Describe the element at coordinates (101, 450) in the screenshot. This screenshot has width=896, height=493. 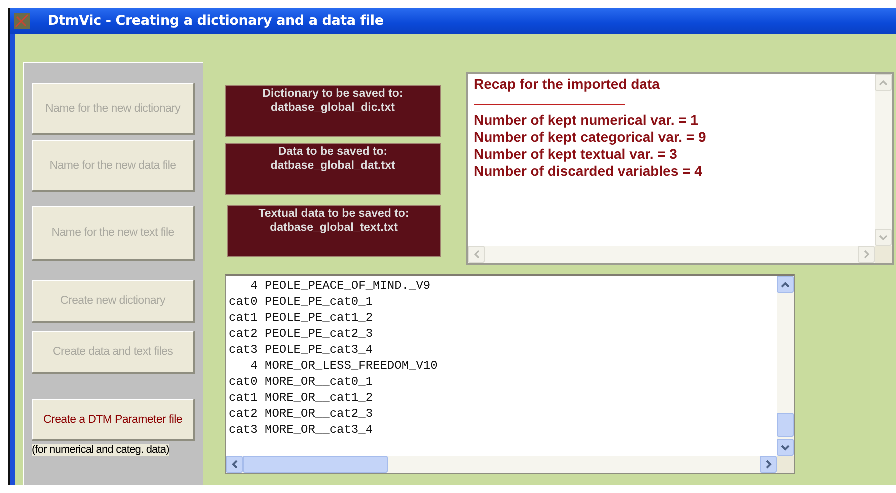
I see `button-note: (for numerical and categ. data)` at that location.